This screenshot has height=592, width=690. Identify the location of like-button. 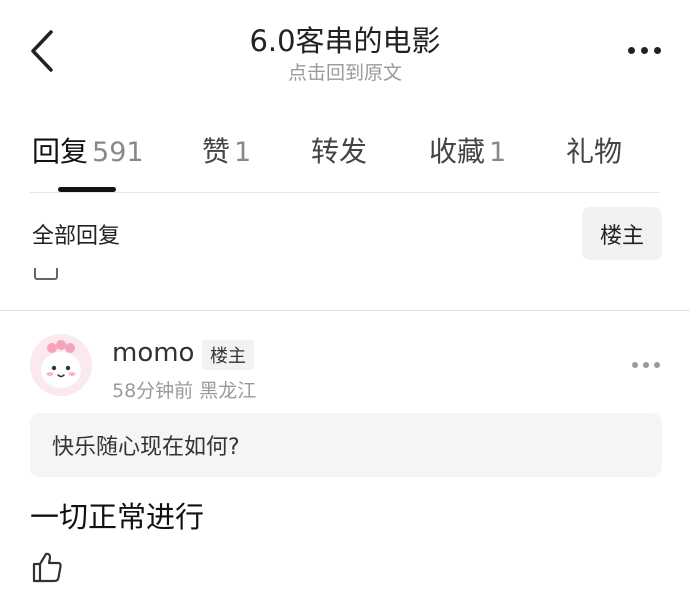
(47, 567).